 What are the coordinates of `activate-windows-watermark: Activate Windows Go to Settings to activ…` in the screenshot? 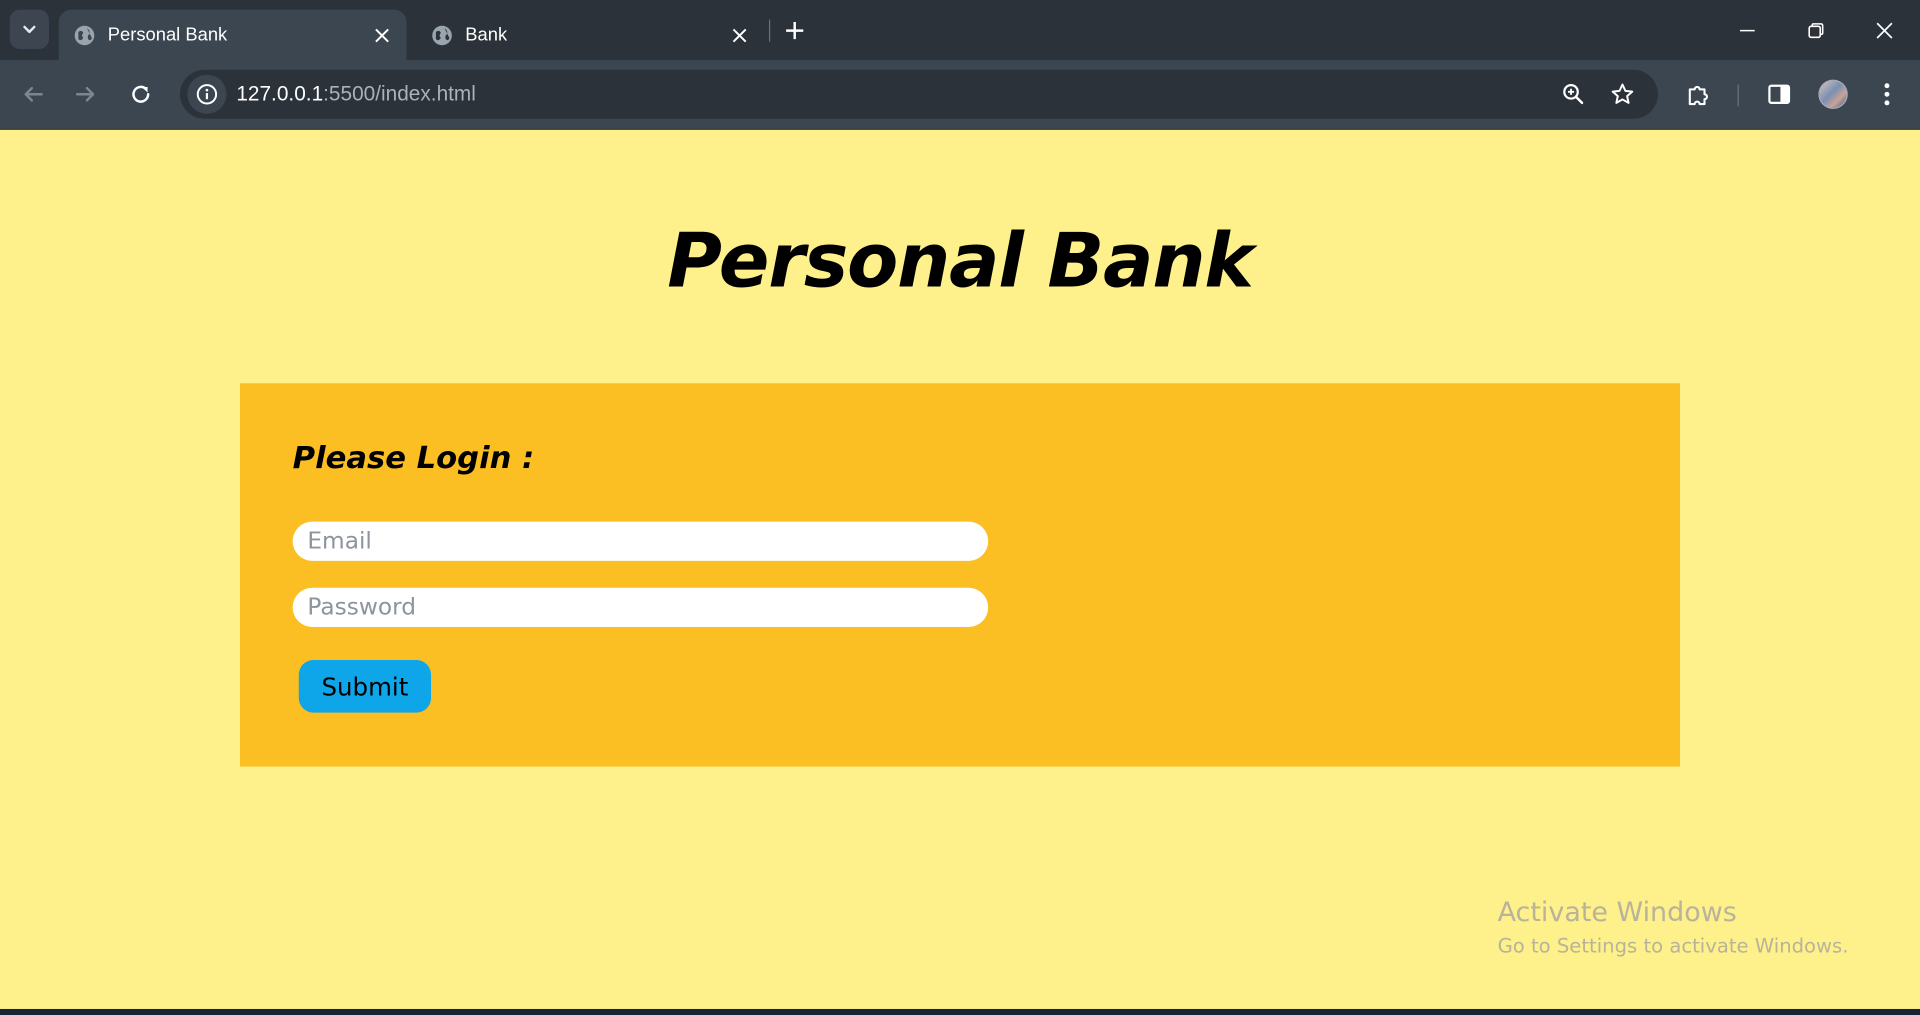 It's located at (1673, 928).